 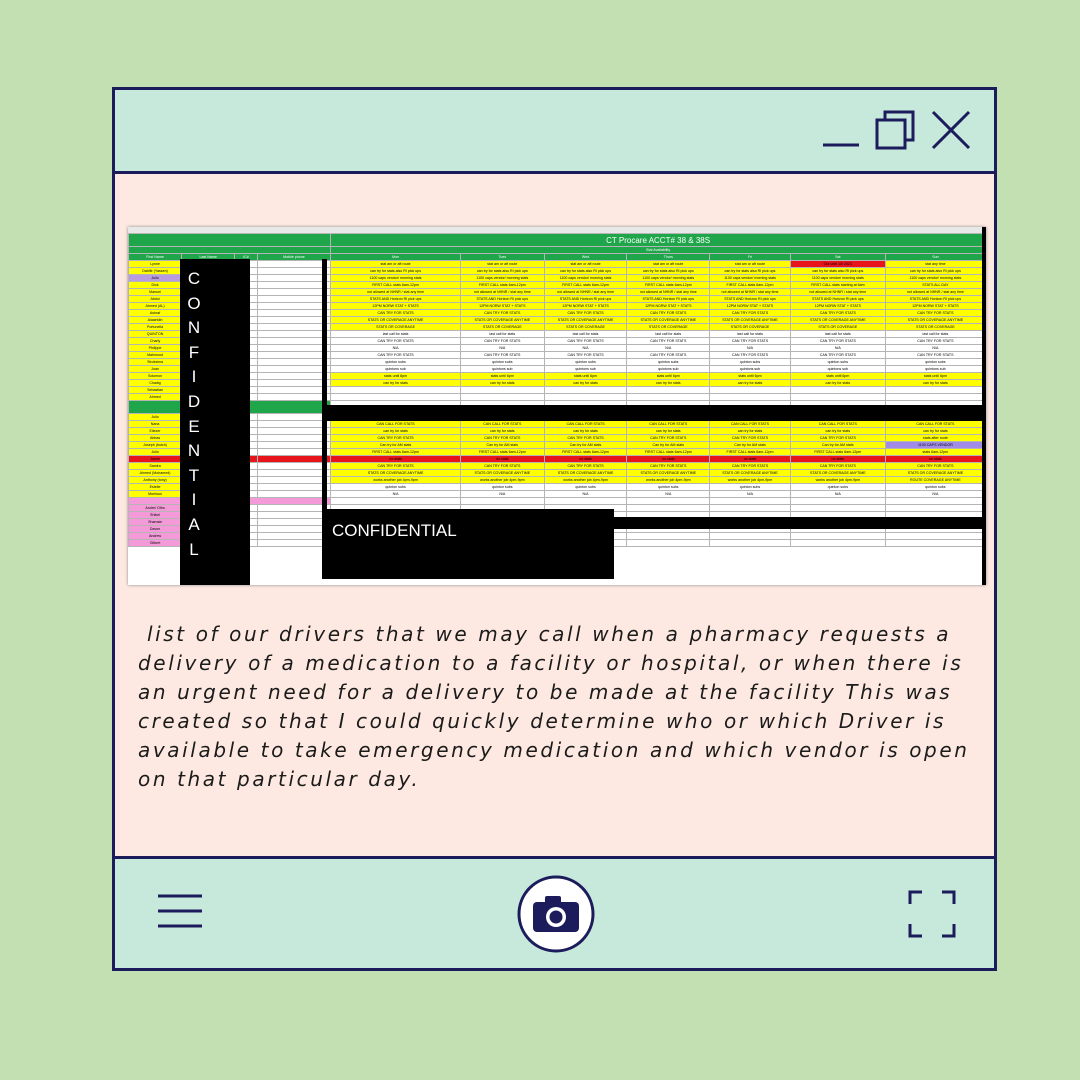 I want to click on vertical-letter: A, so click(x=194, y=524).